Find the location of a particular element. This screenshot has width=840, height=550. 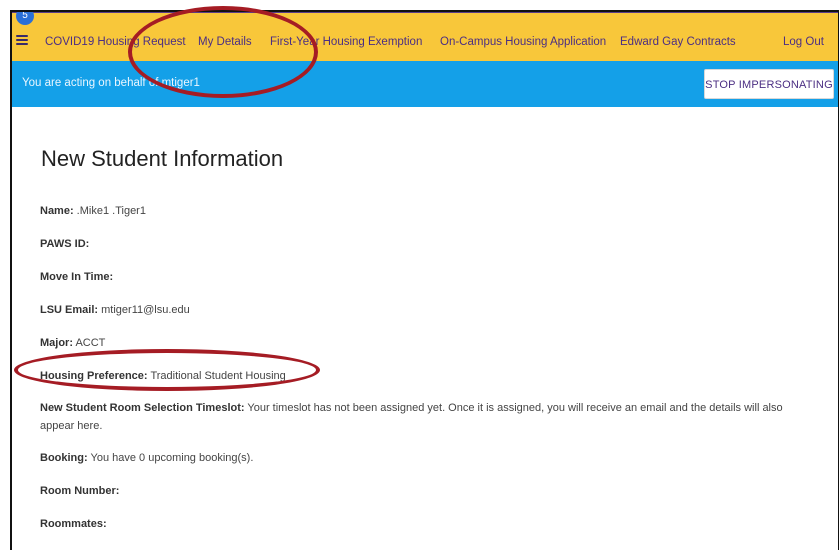

field-label: New Student Room Selection Timeslot: is located at coordinates (142, 408).